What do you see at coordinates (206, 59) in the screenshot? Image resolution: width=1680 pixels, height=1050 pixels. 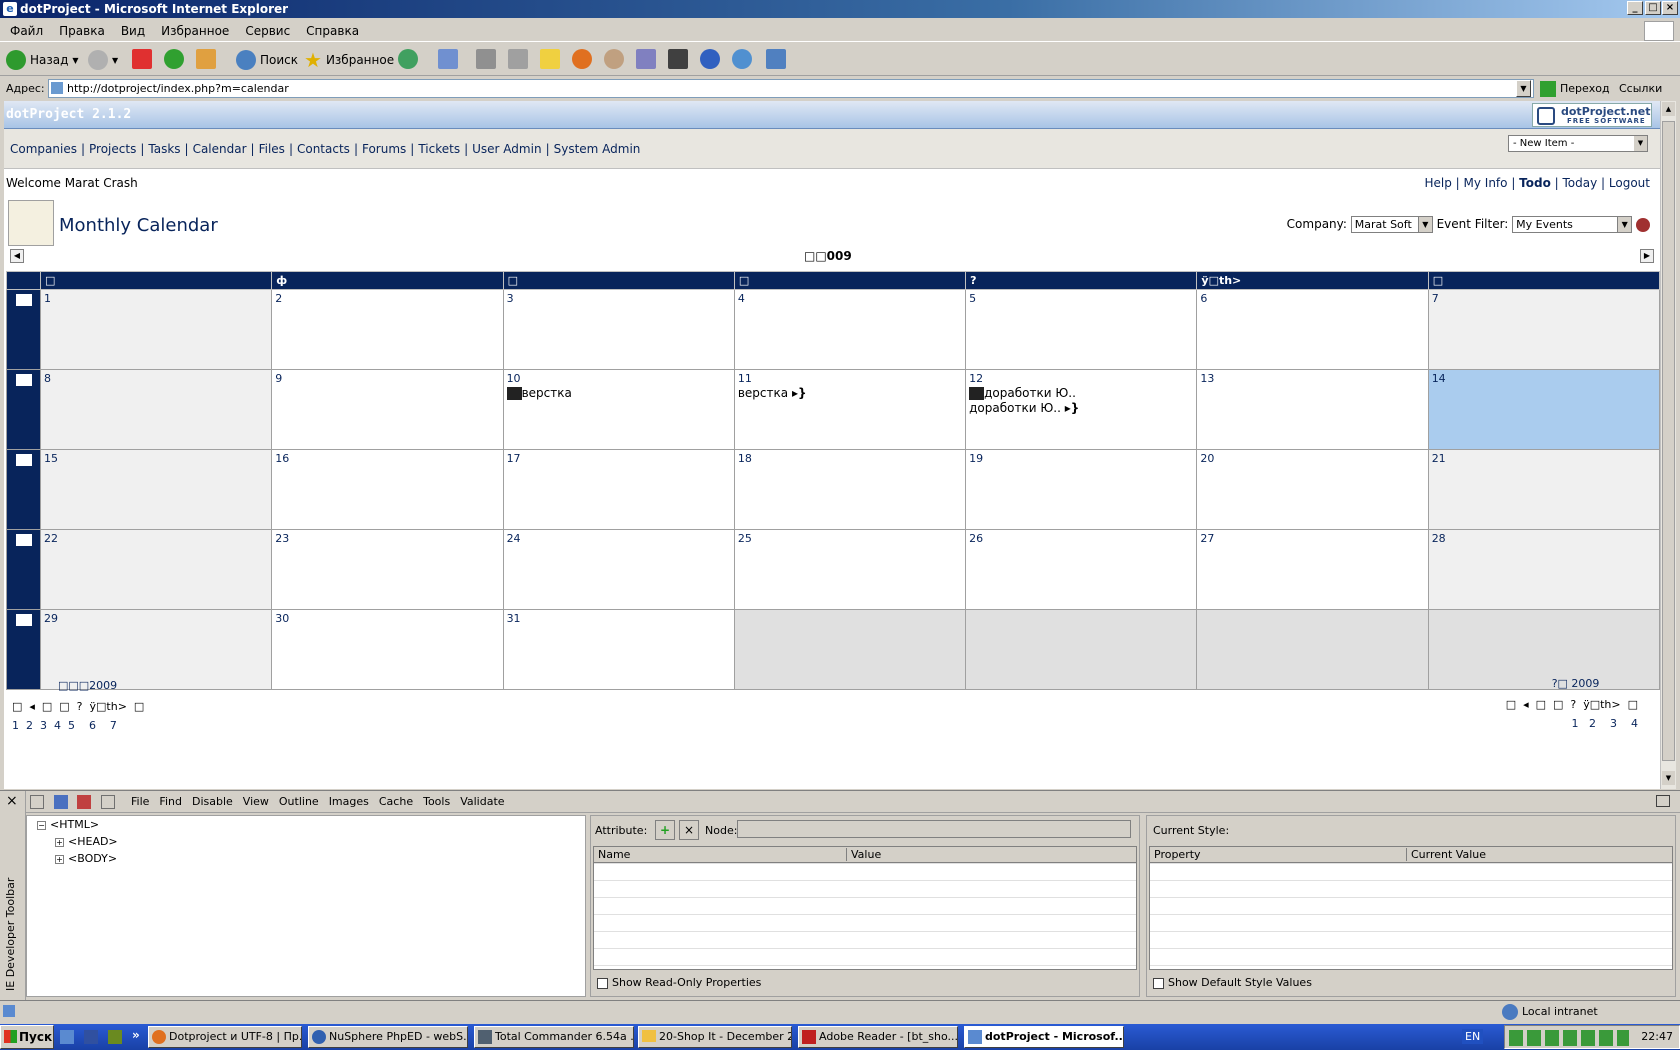 I see `home-icon` at bounding box center [206, 59].